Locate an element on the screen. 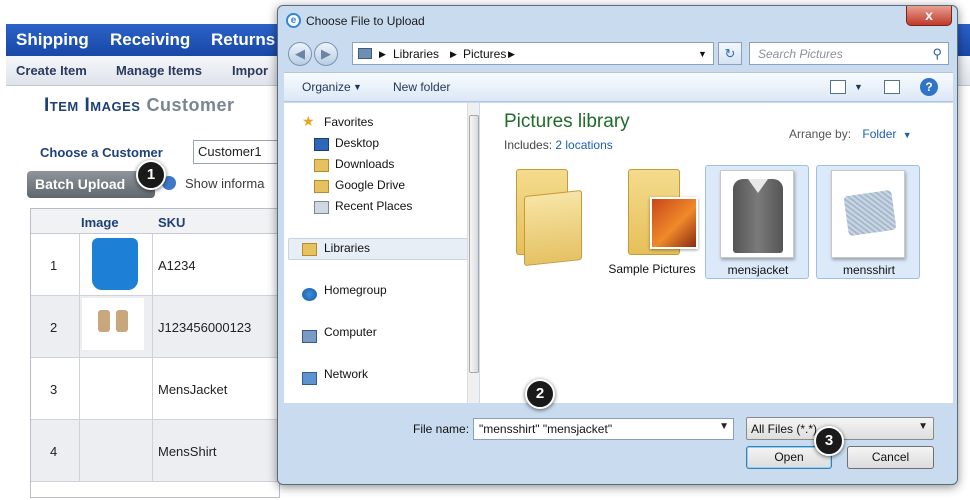 The width and height of the screenshot is (970, 500). dialog-toolbar: Organize ▼ New folder ▼ ? is located at coordinates (618, 87).